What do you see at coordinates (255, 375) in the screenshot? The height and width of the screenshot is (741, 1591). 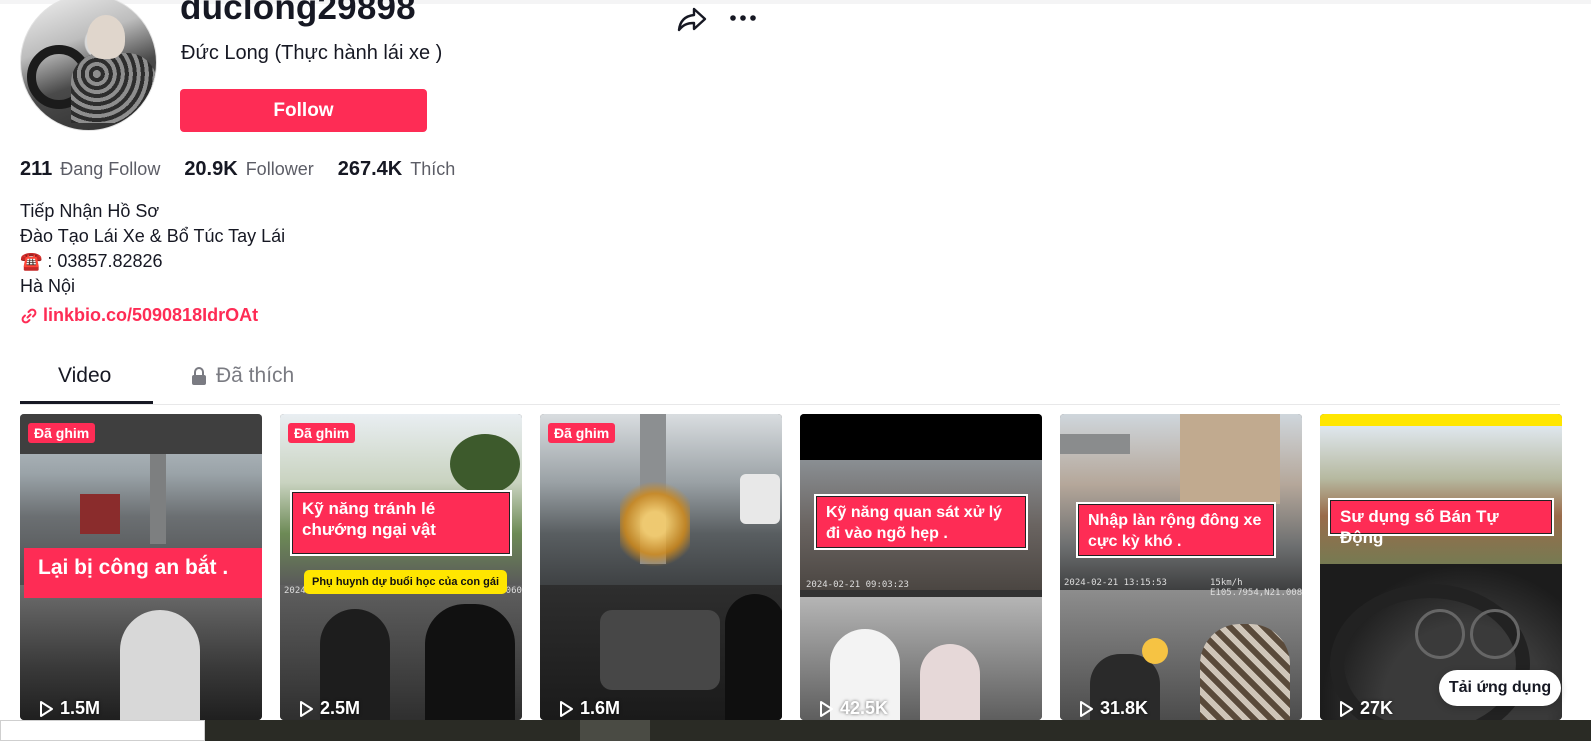 I see `tab-liked-label: Đã thích` at bounding box center [255, 375].